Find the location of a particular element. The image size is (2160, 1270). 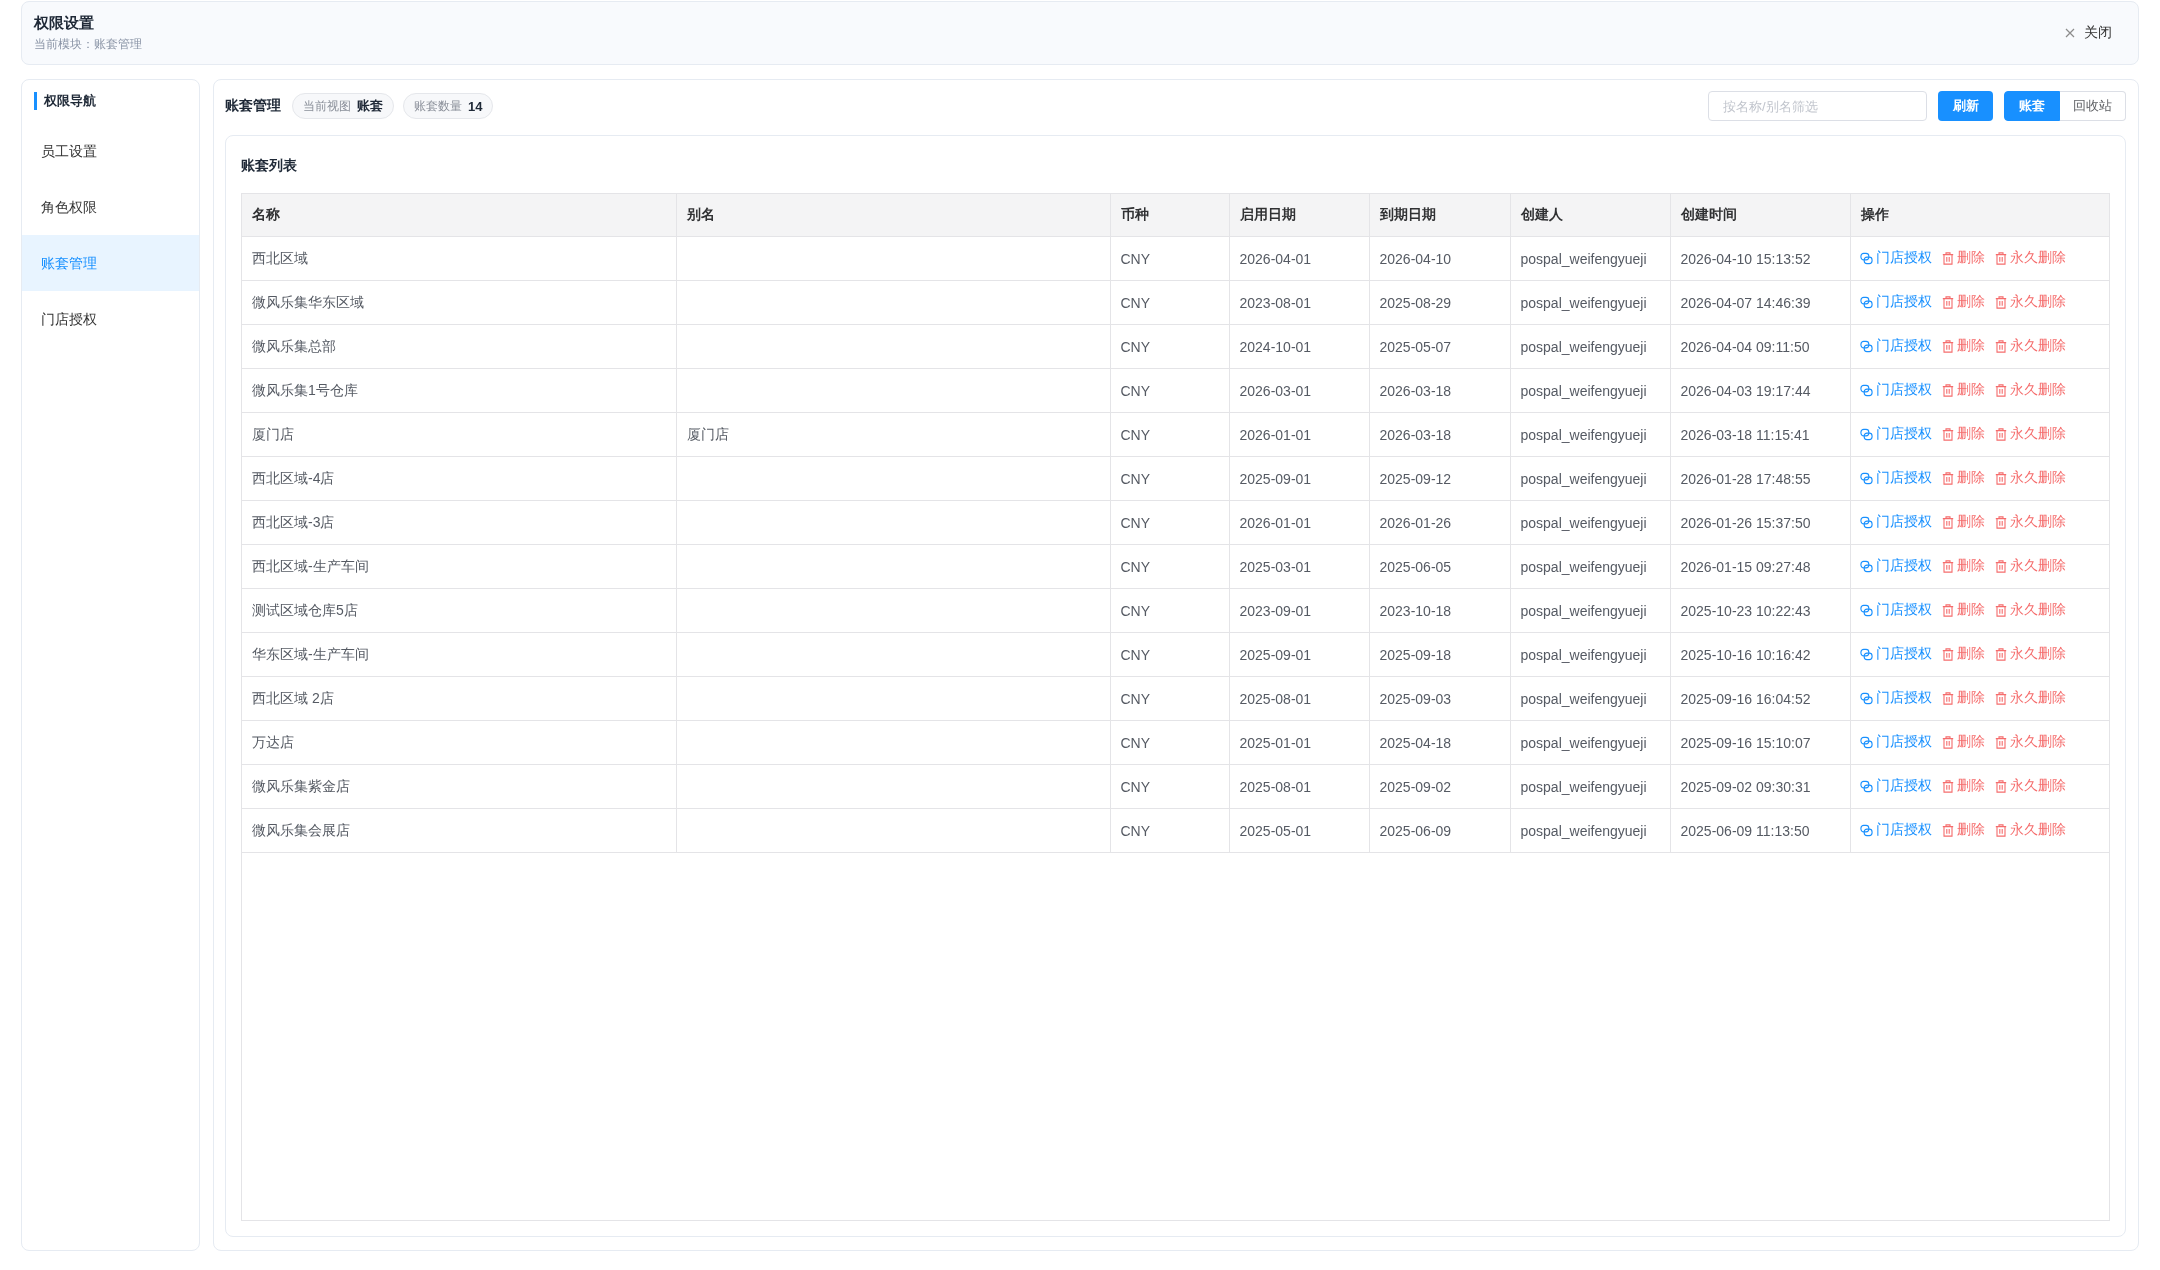

table-cell: 2025-09-01 is located at coordinates (1275, 478).